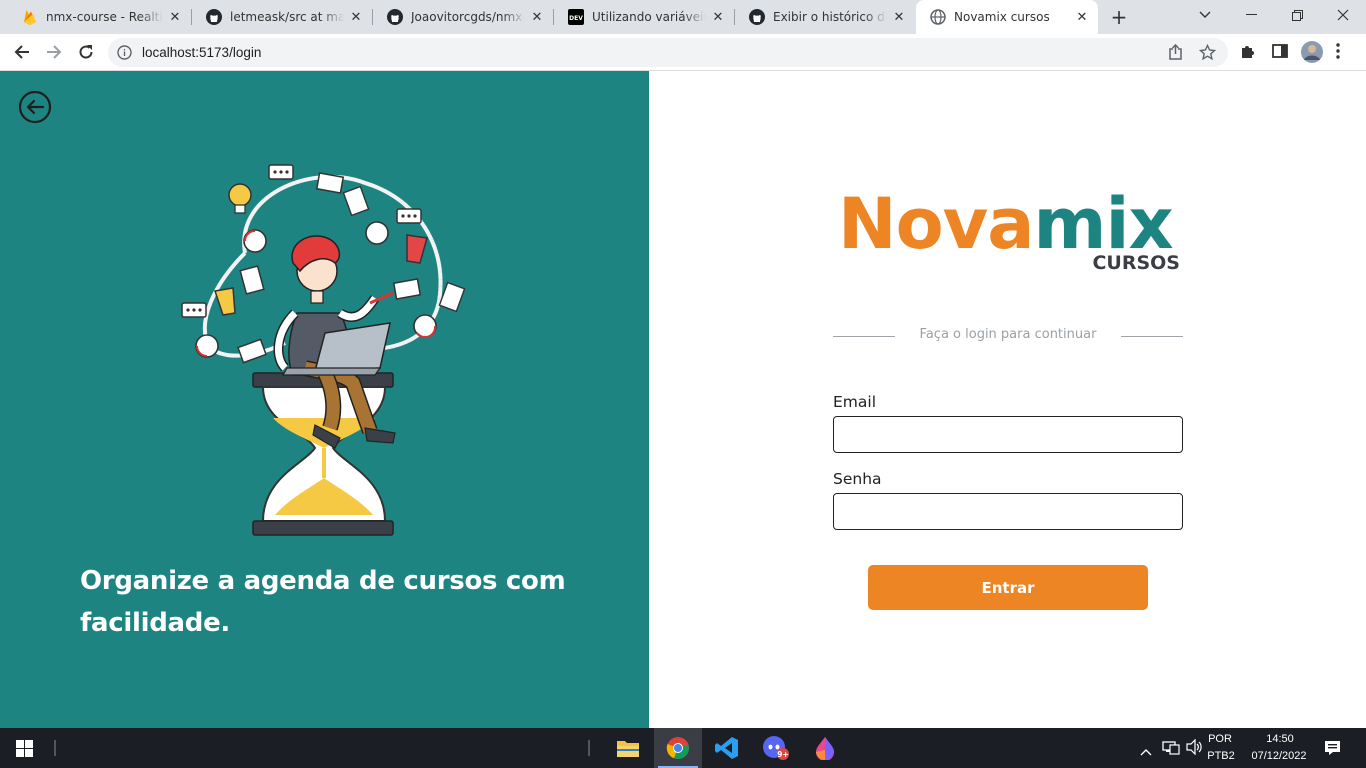  What do you see at coordinates (936, 224) in the screenshot?
I see `logo-nova: Nova` at bounding box center [936, 224].